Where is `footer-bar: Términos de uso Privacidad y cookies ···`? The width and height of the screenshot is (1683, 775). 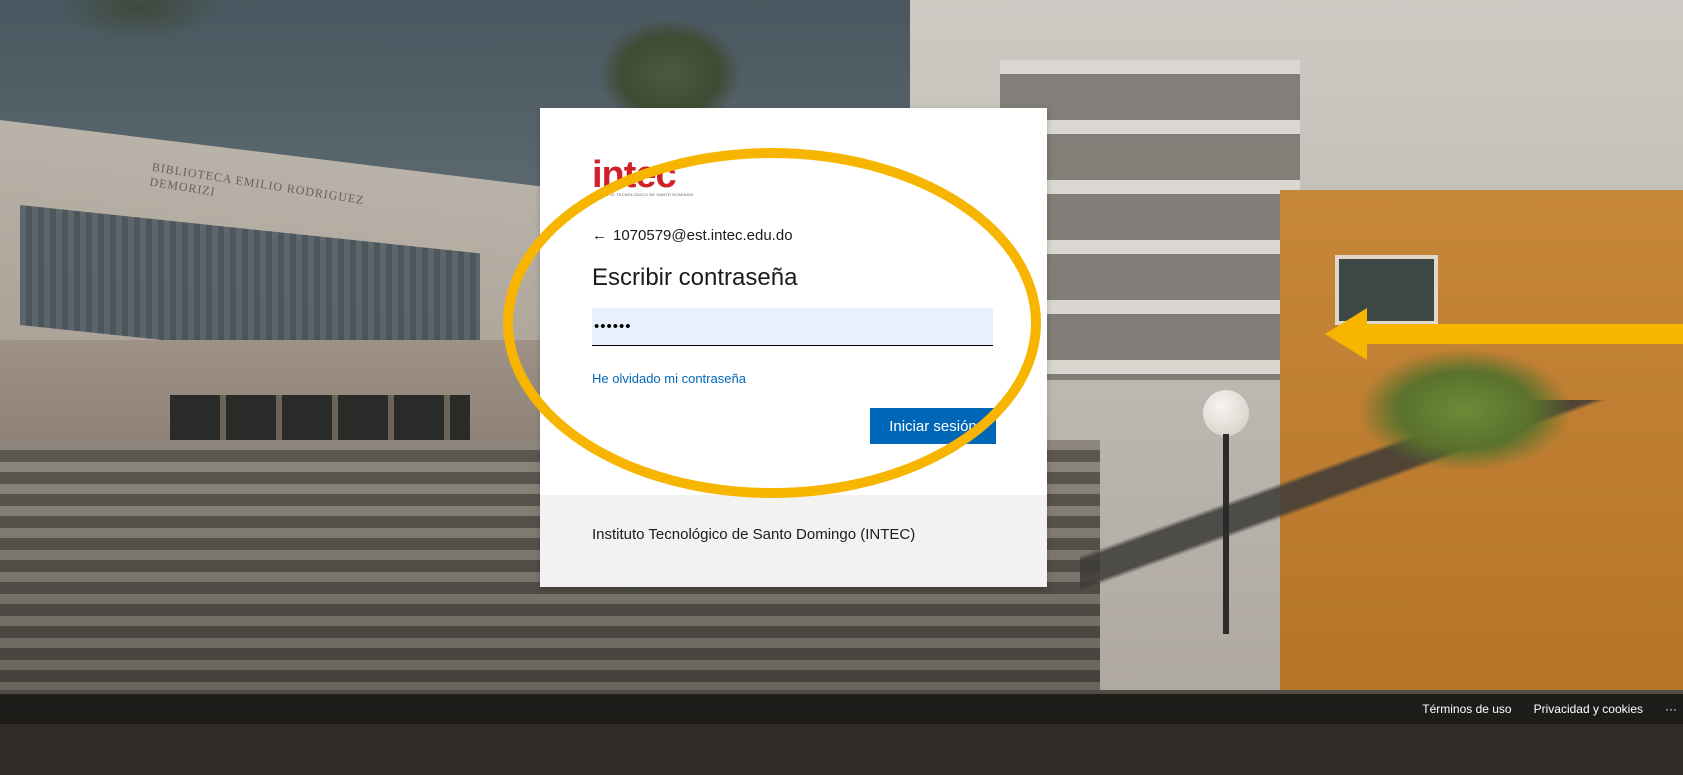
footer-bar: Términos de uso Privacidad y cookies ··· is located at coordinates (841, 709).